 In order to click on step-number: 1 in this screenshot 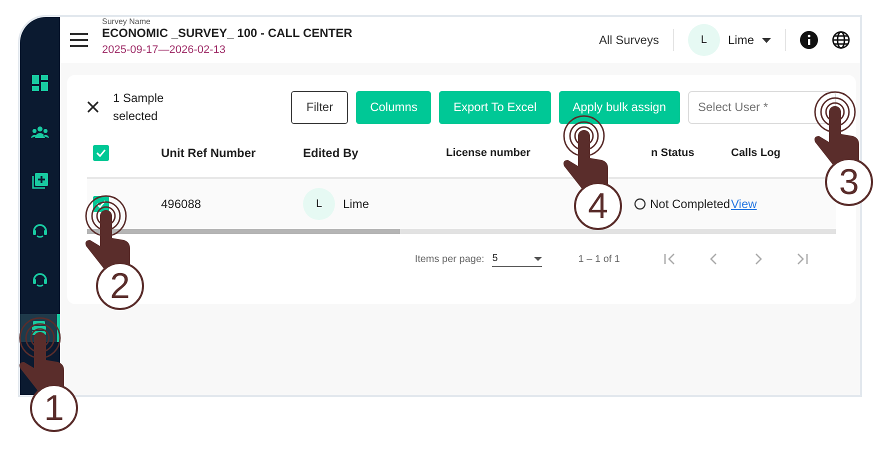, I will do `click(54, 408)`.